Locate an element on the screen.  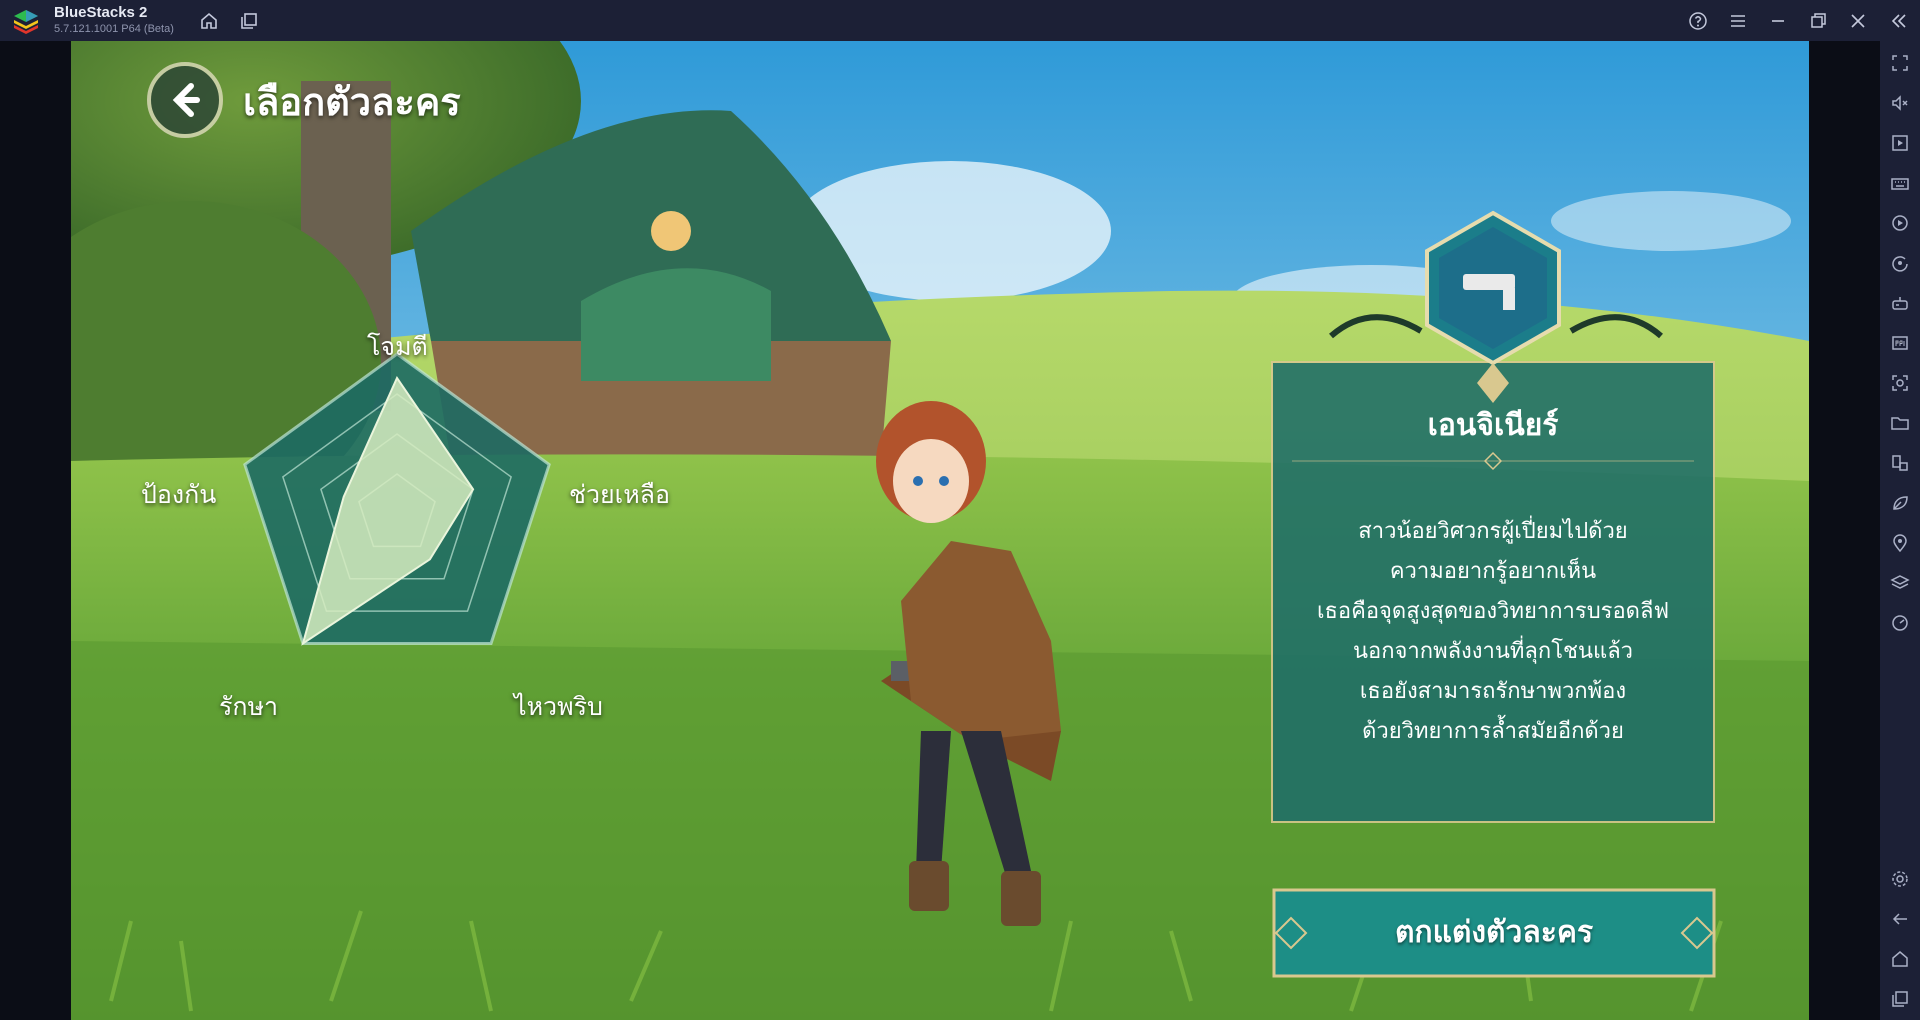
back-button is located at coordinates (185, 100).